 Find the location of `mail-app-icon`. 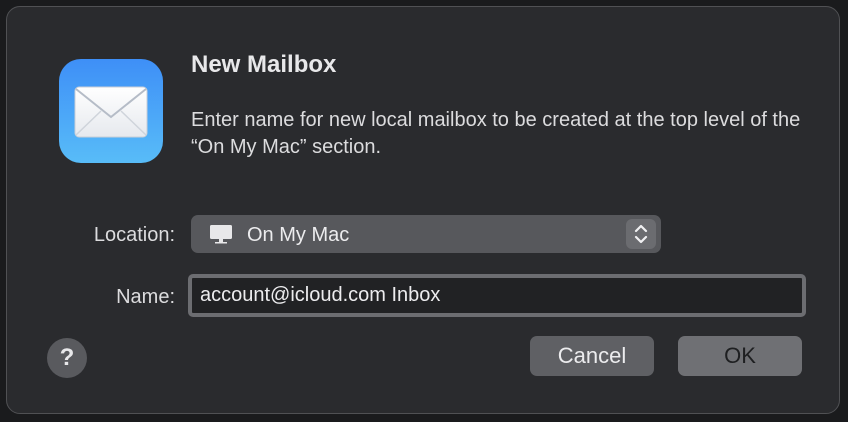

mail-app-icon is located at coordinates (111, 111).